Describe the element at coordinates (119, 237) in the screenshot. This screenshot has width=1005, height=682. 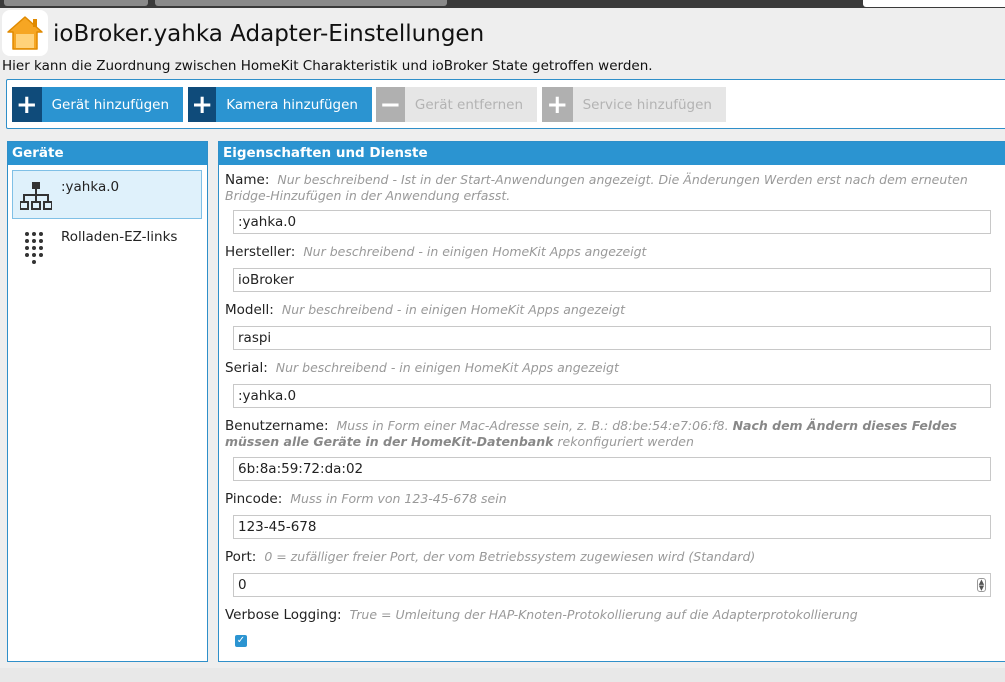
I see `device-item-label: Rolladen-EZ-links` at that location.